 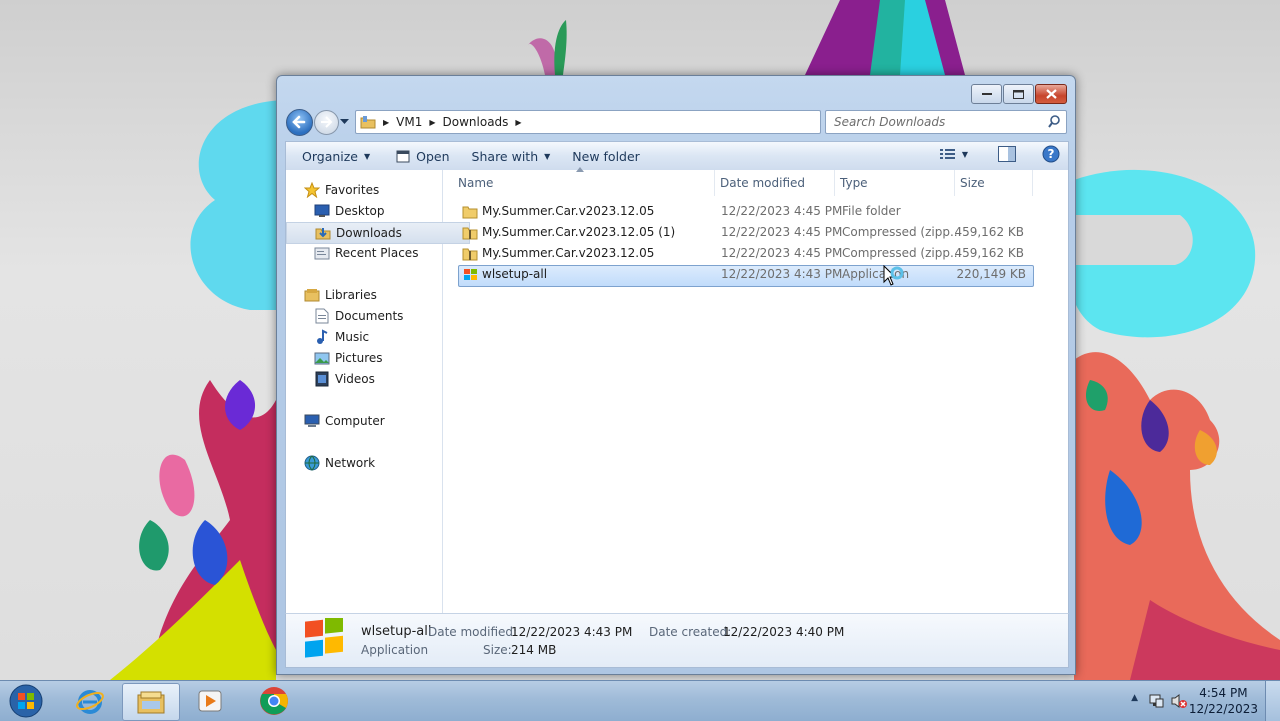 What do you see at coordinates (782, 274) in the screenshot?
I see `file-date: 12/22/2023 4:43 PM` at bounding box center [782, 274].